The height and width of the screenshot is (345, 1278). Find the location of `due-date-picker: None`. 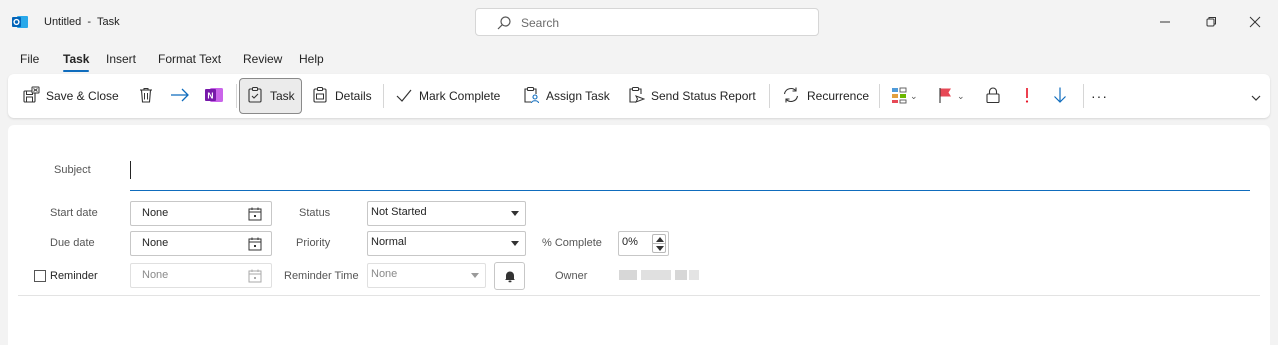

due-date-picker: None is located at coordinates (201, 243).